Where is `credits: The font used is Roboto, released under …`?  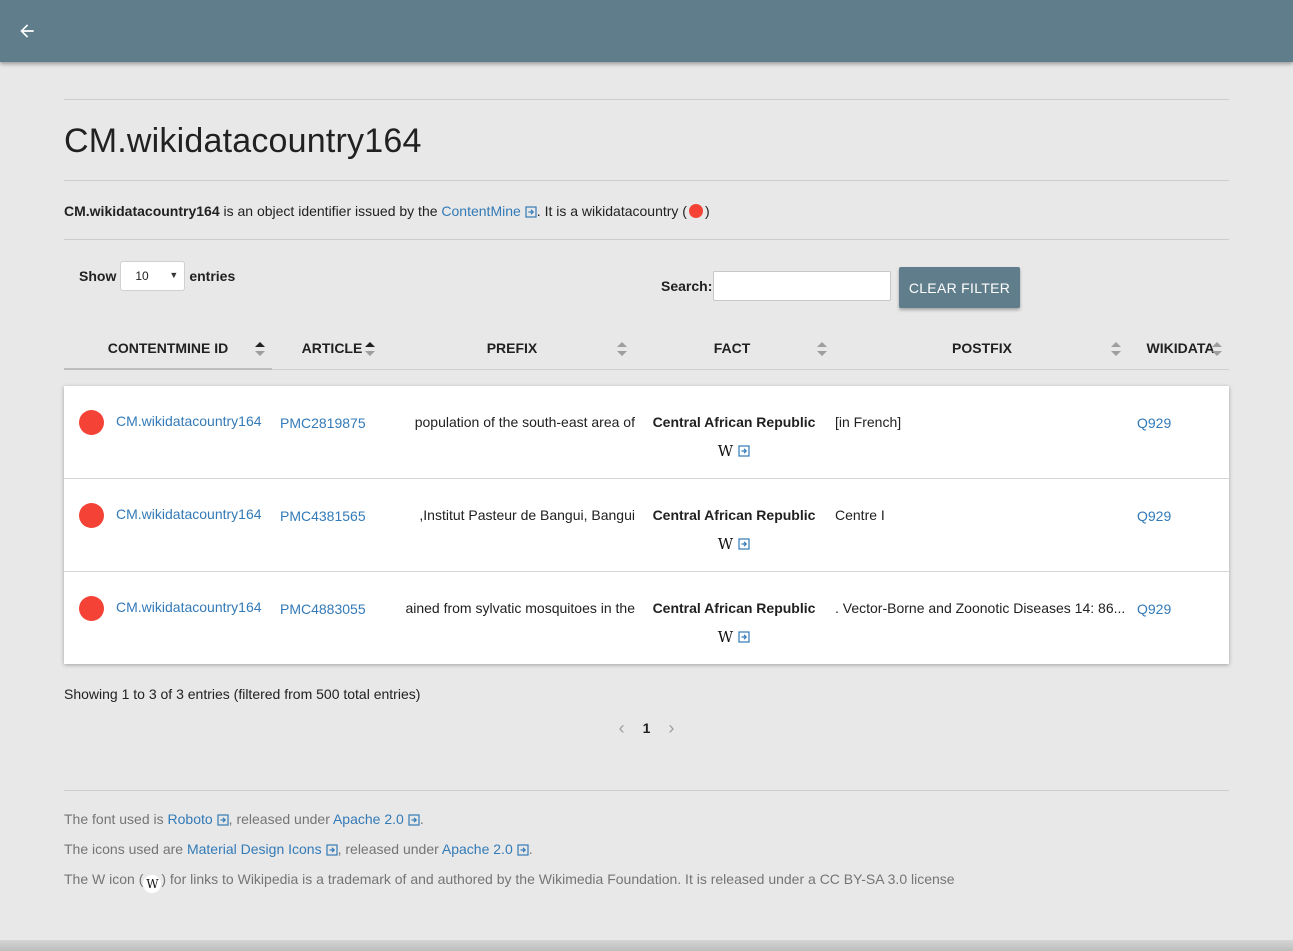
credits: The font used is Roboto, released under … is located at coordinates (646, 842).